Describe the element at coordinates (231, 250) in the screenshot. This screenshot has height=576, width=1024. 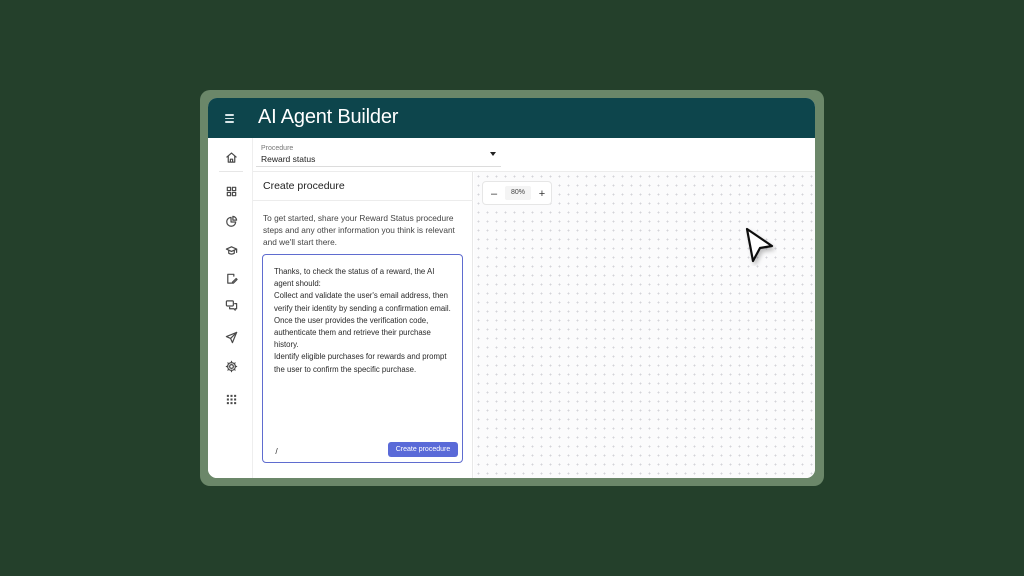
I see `graduation-cap-icon` at that location.